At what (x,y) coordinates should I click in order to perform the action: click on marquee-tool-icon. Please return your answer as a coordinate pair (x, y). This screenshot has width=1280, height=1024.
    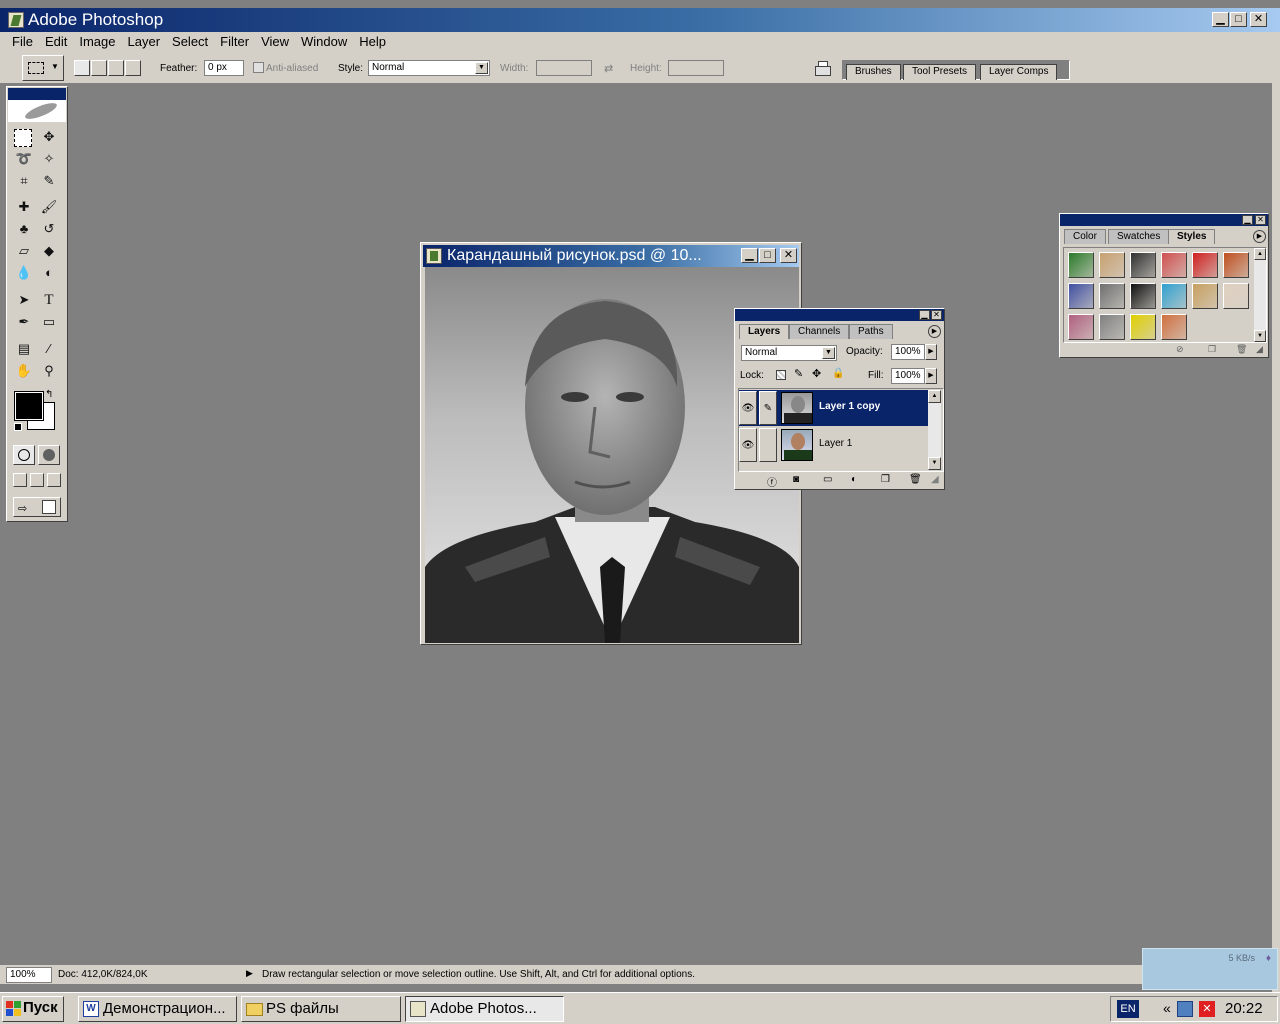
    Looking at the image, I should click on (23, 138).